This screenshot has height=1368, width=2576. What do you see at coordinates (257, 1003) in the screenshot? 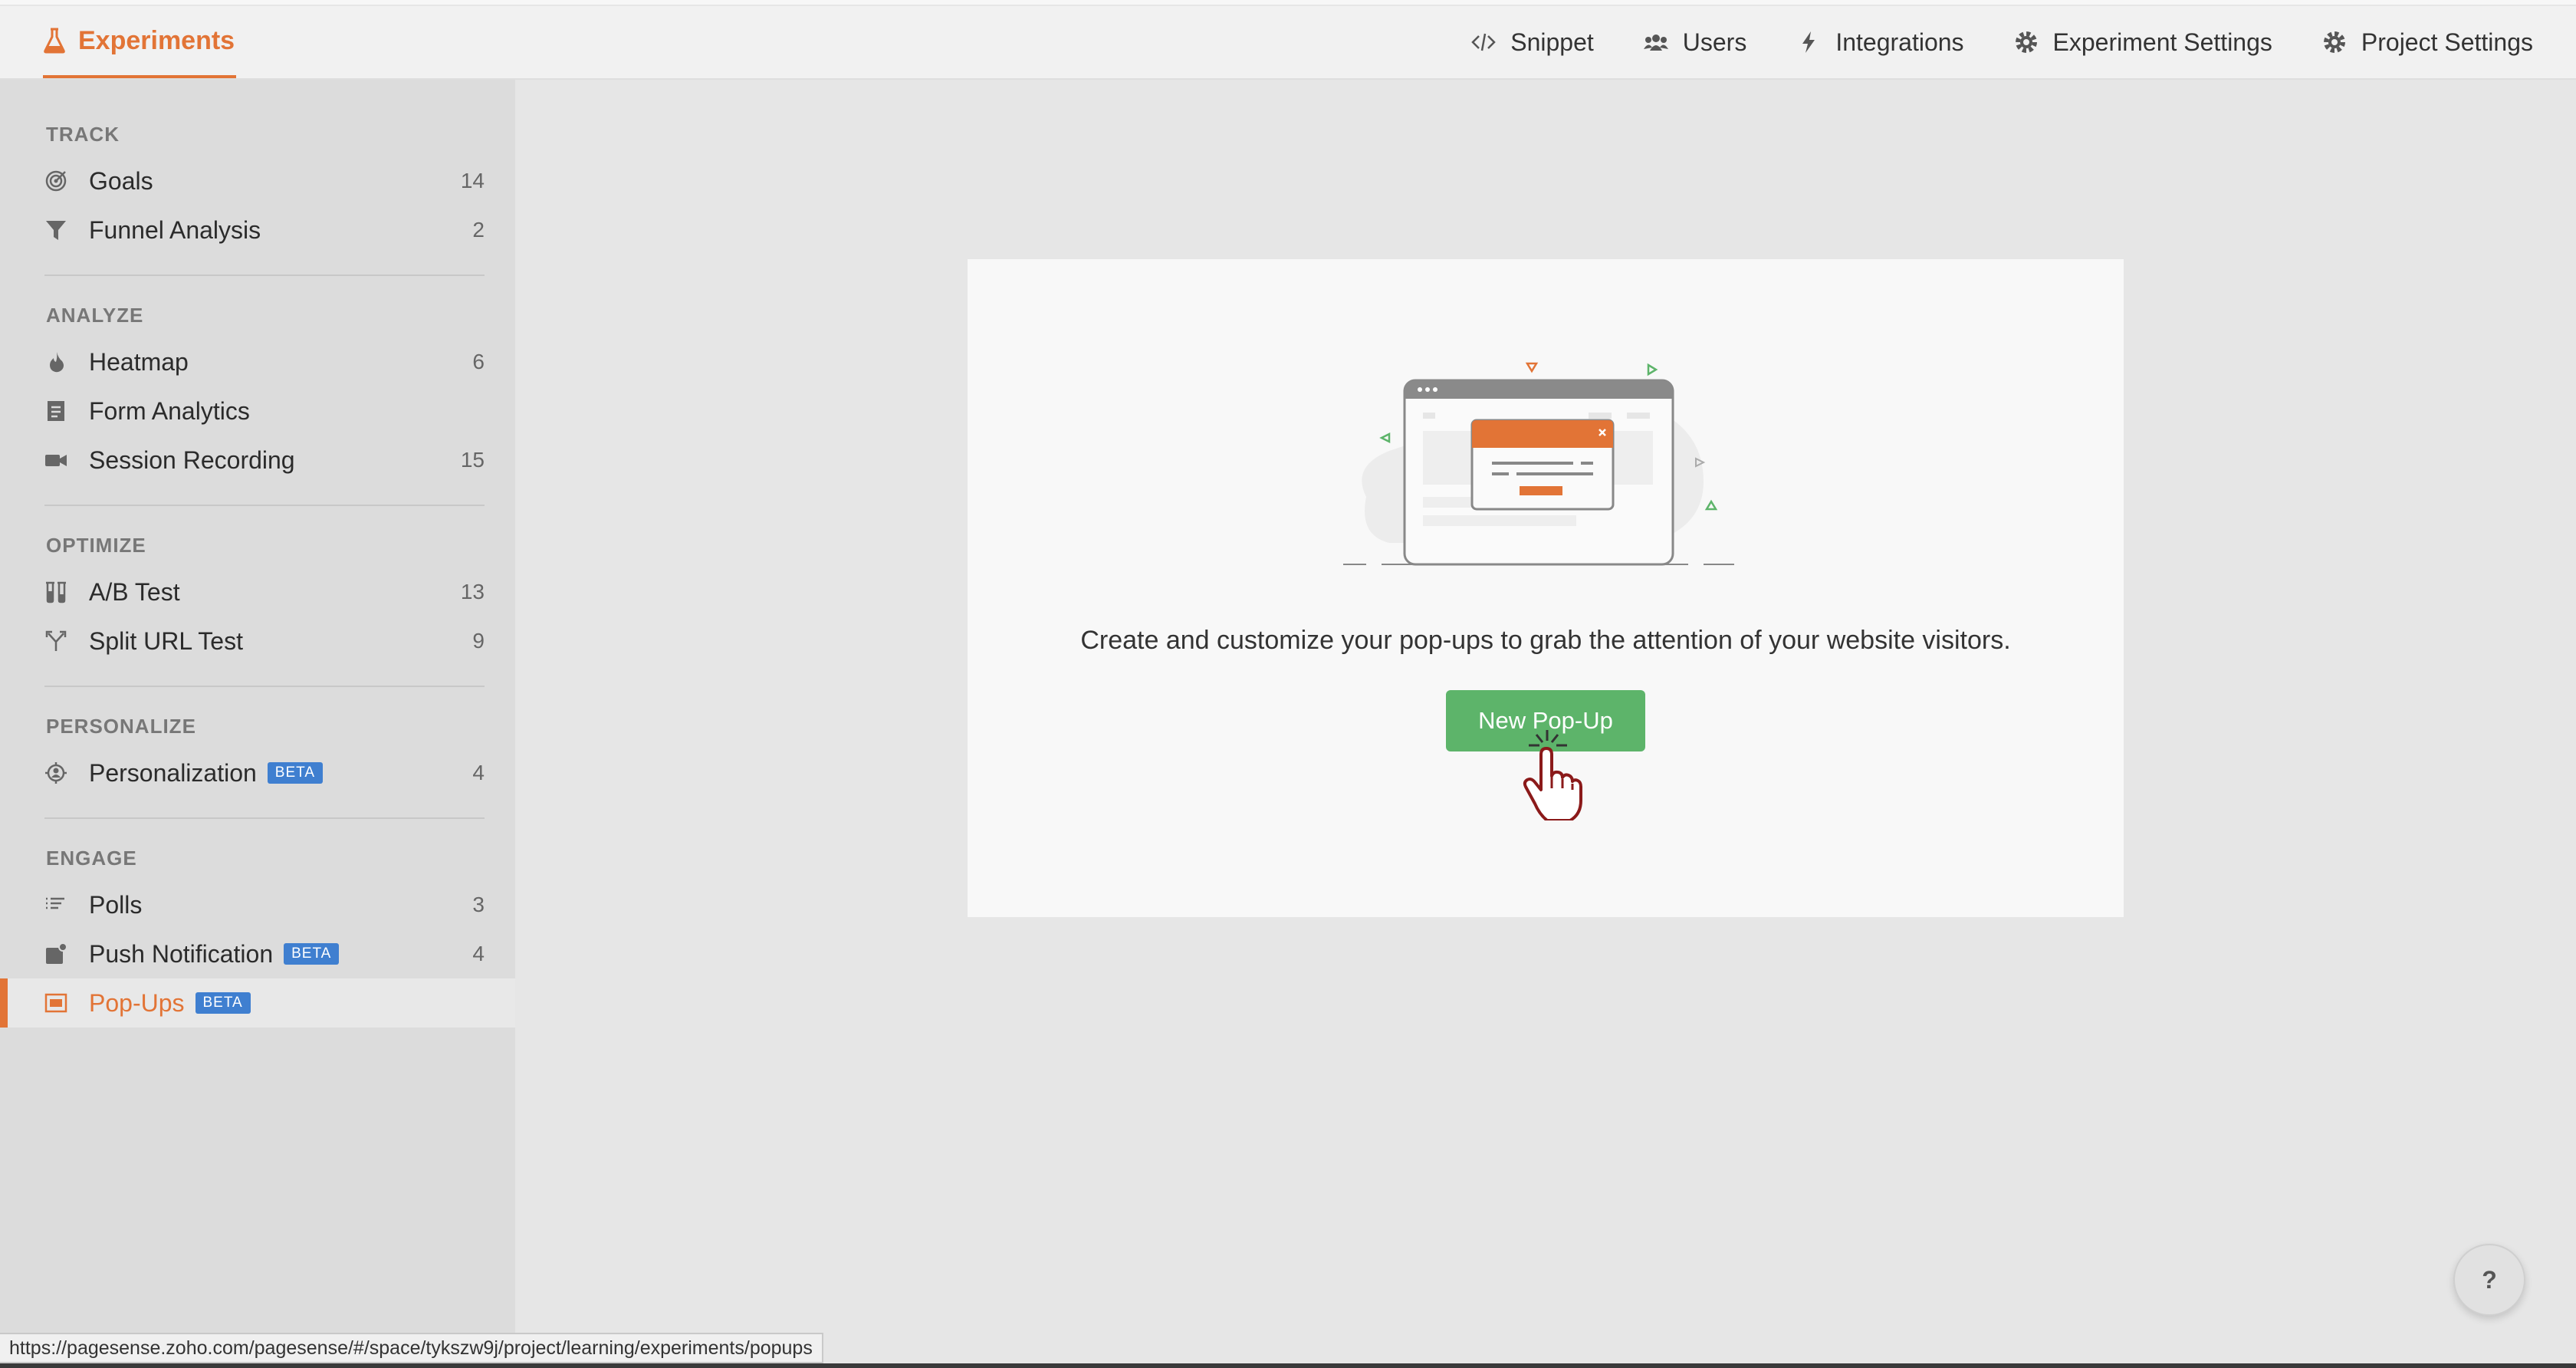
I see `sidebar-item-pop-ups: Pop-Ups BETA` at bounding box center [257, 1003].